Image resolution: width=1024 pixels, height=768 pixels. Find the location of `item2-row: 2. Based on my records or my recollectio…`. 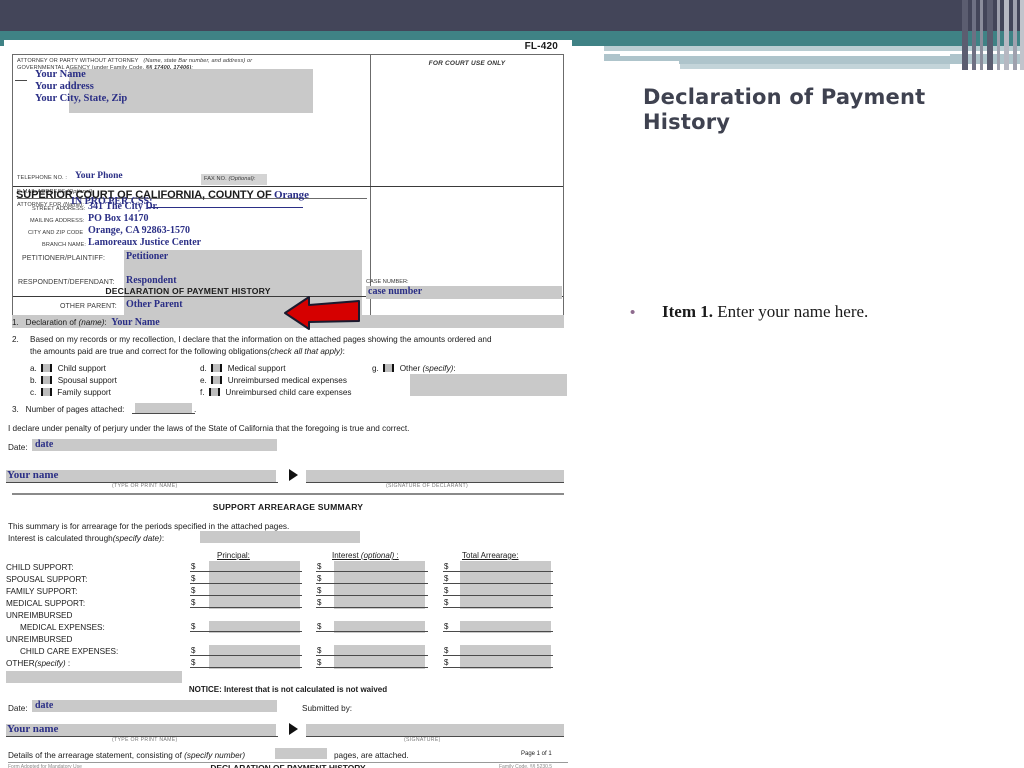

item2-row: 2. Based on my records or my recollectio… is located at coordinates (252, 345).